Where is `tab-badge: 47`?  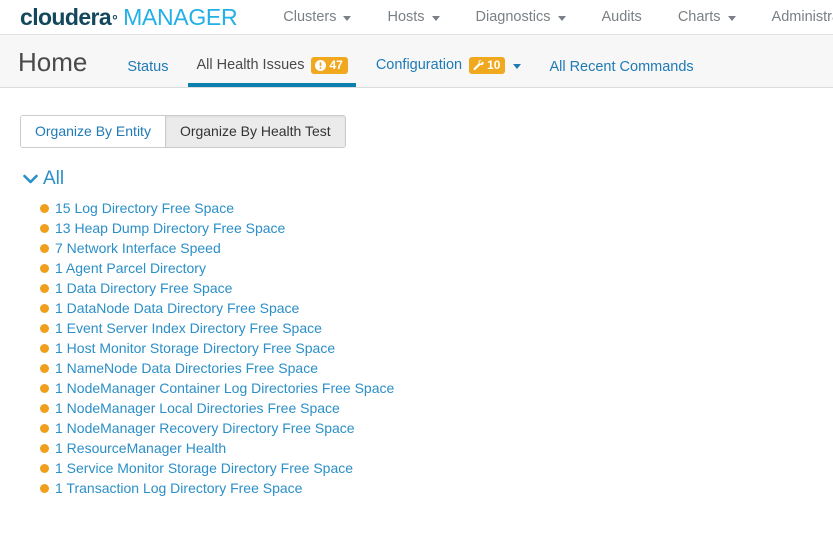 tab-badge: 47 is located at coordinates (329, 65).